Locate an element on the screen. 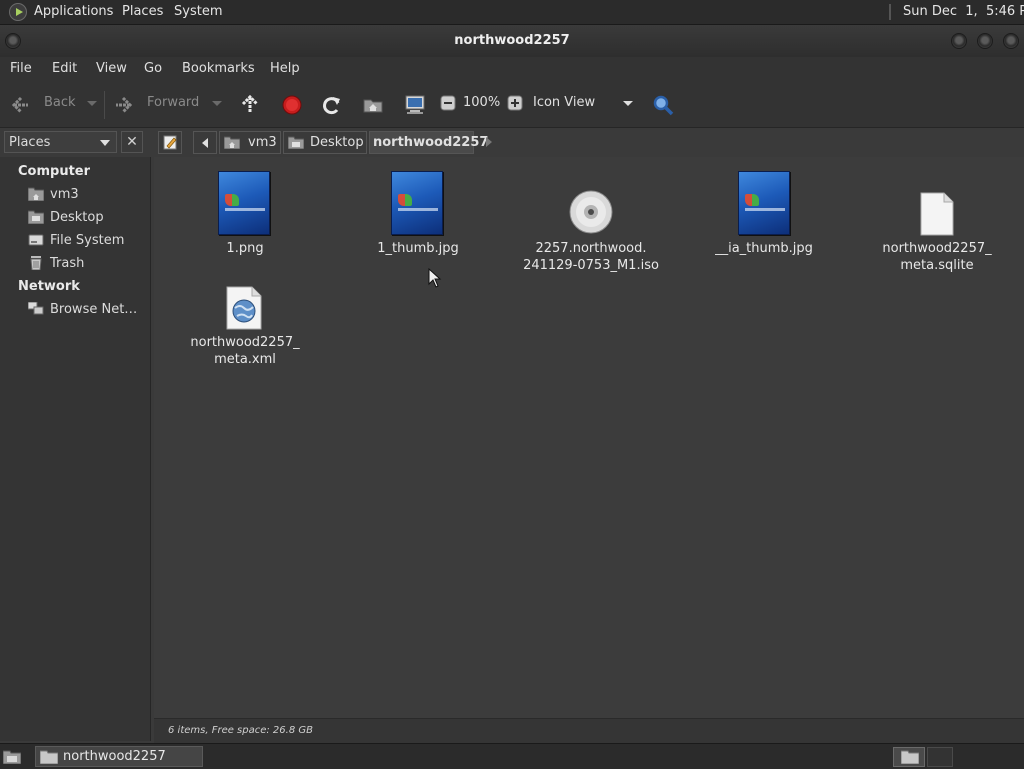 This screenshot has width=1024, height=769. file-label-iso-line1: 2257.northwood. is located at coordinates (591, 248).